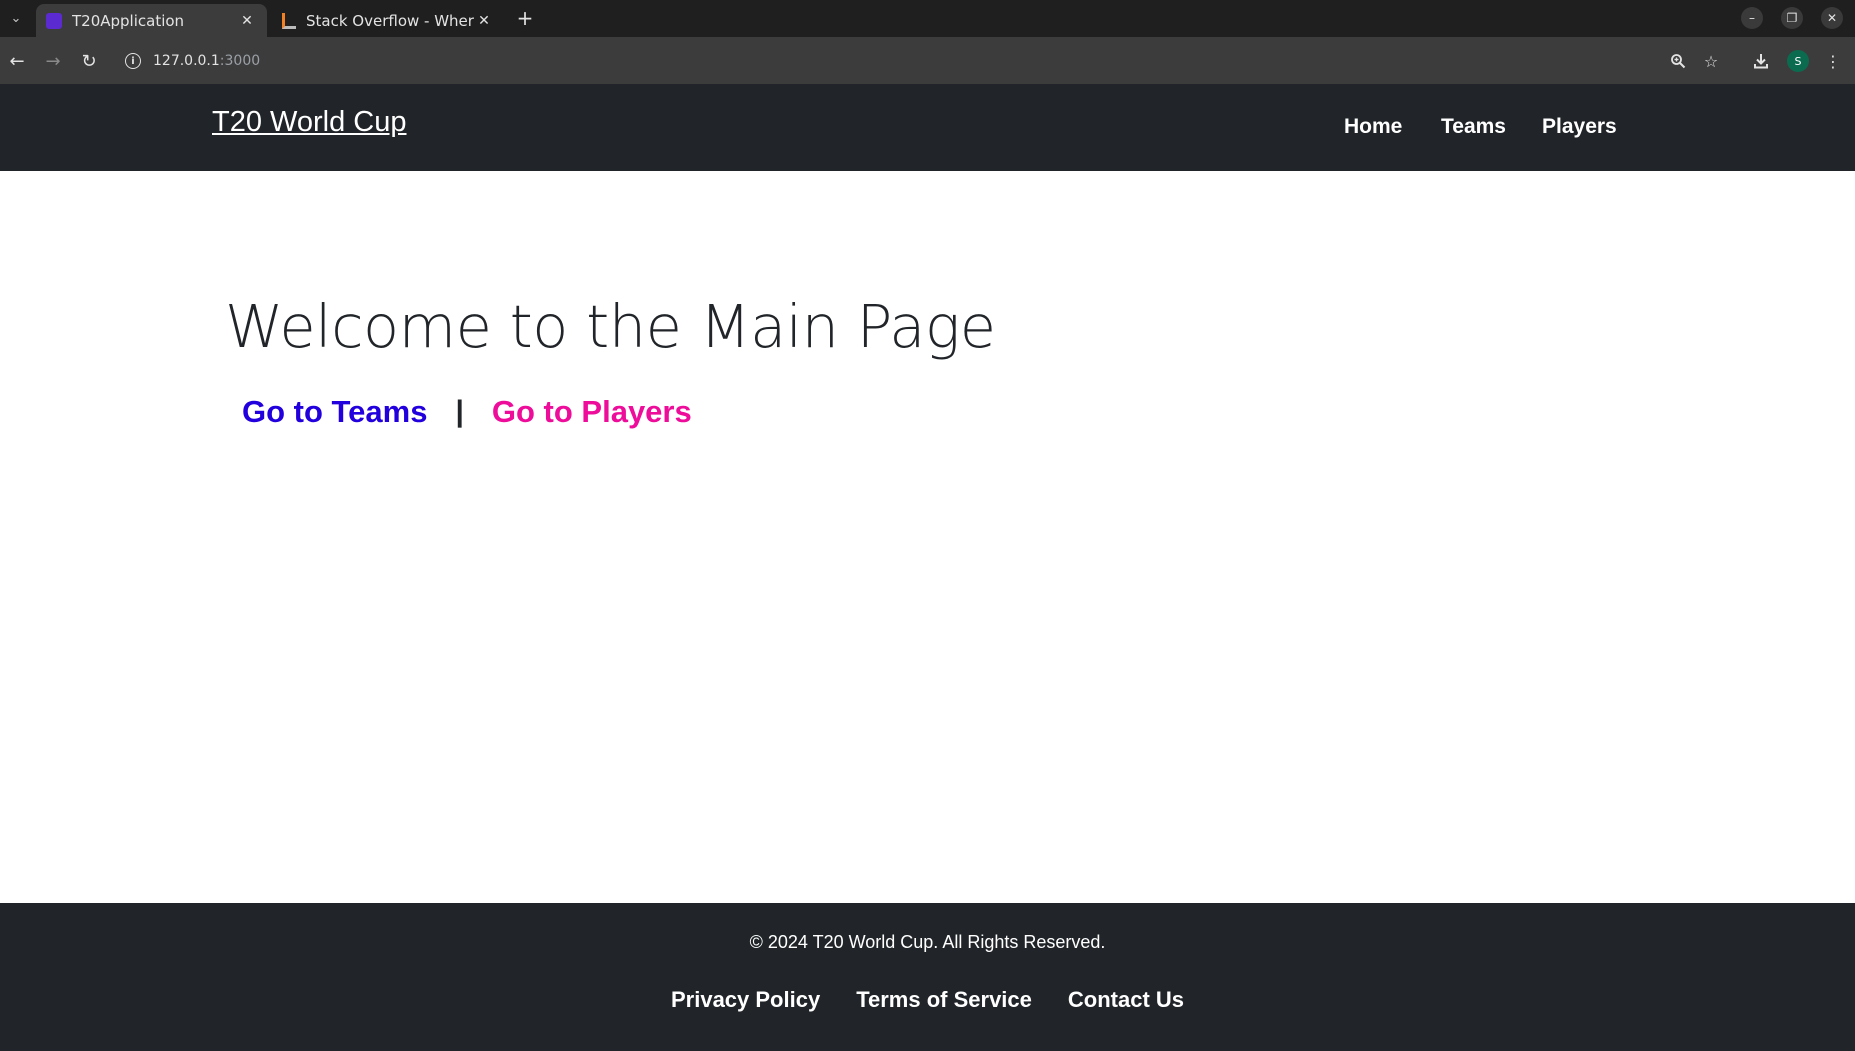 This screenshot has height=1051, width=1855. Describe the element at coordinates (309, 122) in the screenshot. I see `brand-logo-link: T20 World Cup` at that location.